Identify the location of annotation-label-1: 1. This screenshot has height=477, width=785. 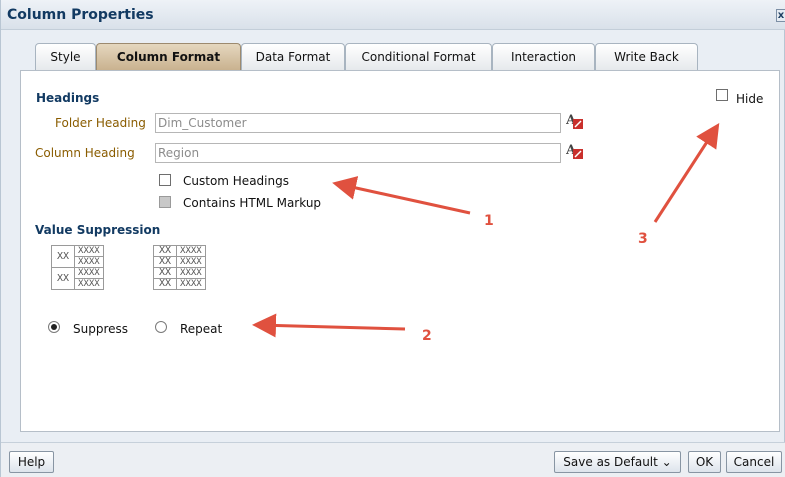
(489, 221).